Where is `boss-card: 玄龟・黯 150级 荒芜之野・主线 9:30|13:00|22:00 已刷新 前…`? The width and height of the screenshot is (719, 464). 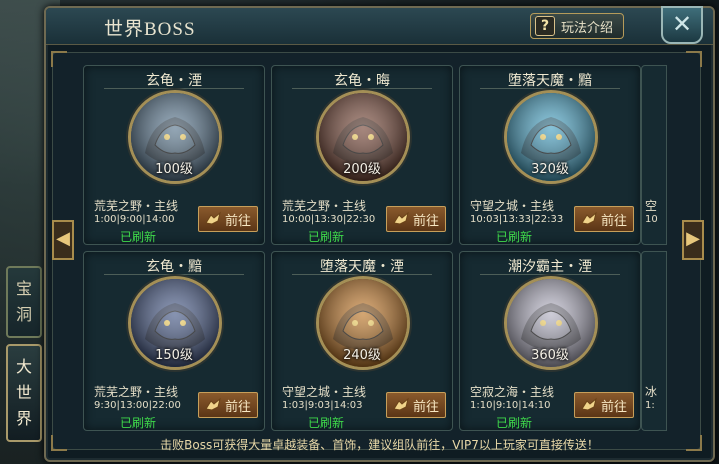 boss-card: 玄龟・黯 150级 荒芜之野・主线 9:30|13:00|22:00 已刷新 前… is located at coordinates (174, 341).